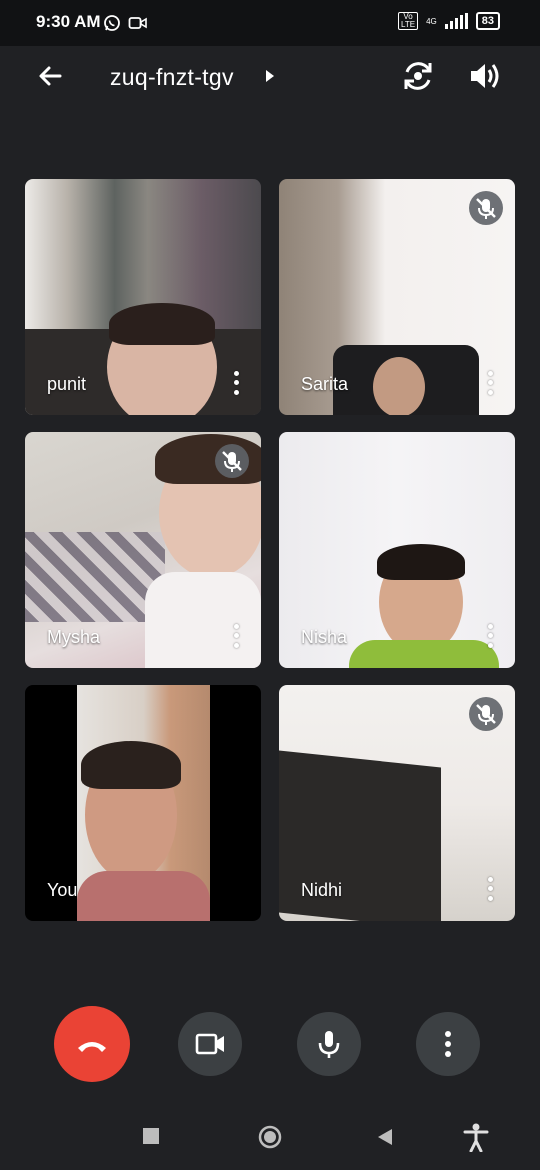 This screenshot has width=540, height=1170. I want to click on more-options-button, so click(448, 1044).